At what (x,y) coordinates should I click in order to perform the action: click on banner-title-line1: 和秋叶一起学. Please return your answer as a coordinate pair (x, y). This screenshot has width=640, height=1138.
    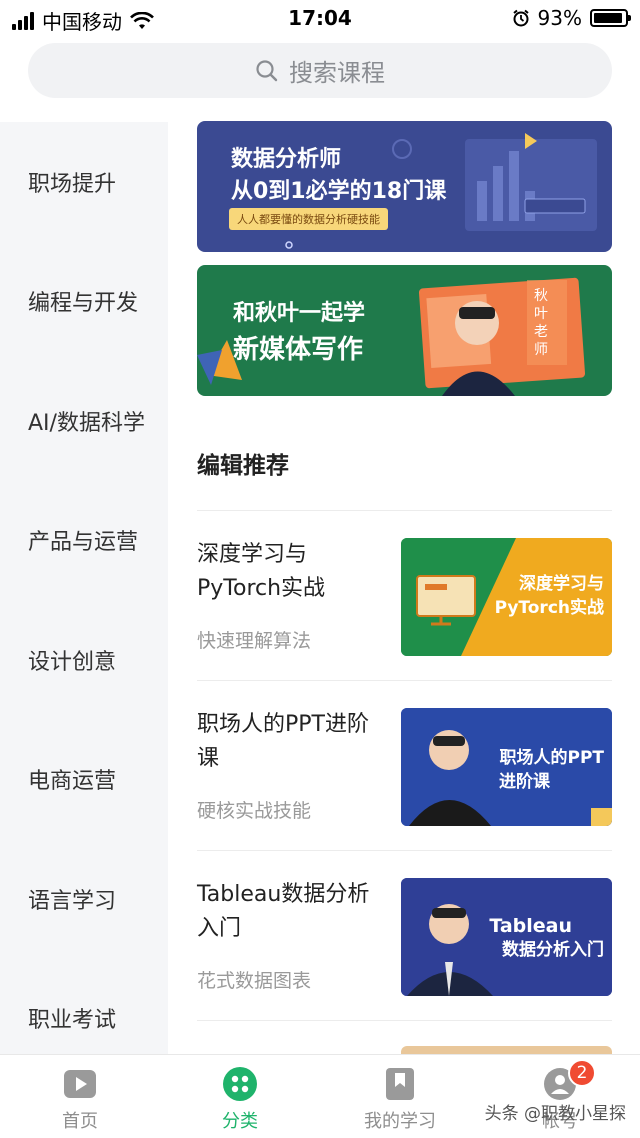
    Looking at the image, I should click on (299, 313).